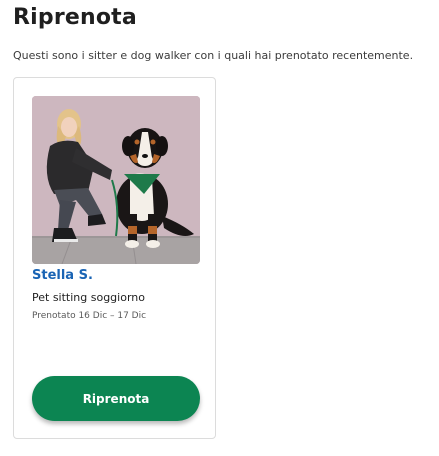 Image resolution: width=439 pixels, height=456 pixels. I want to click on booking-dates: Prenotato 16 Dic – 17 Dic, so click(89, 316).